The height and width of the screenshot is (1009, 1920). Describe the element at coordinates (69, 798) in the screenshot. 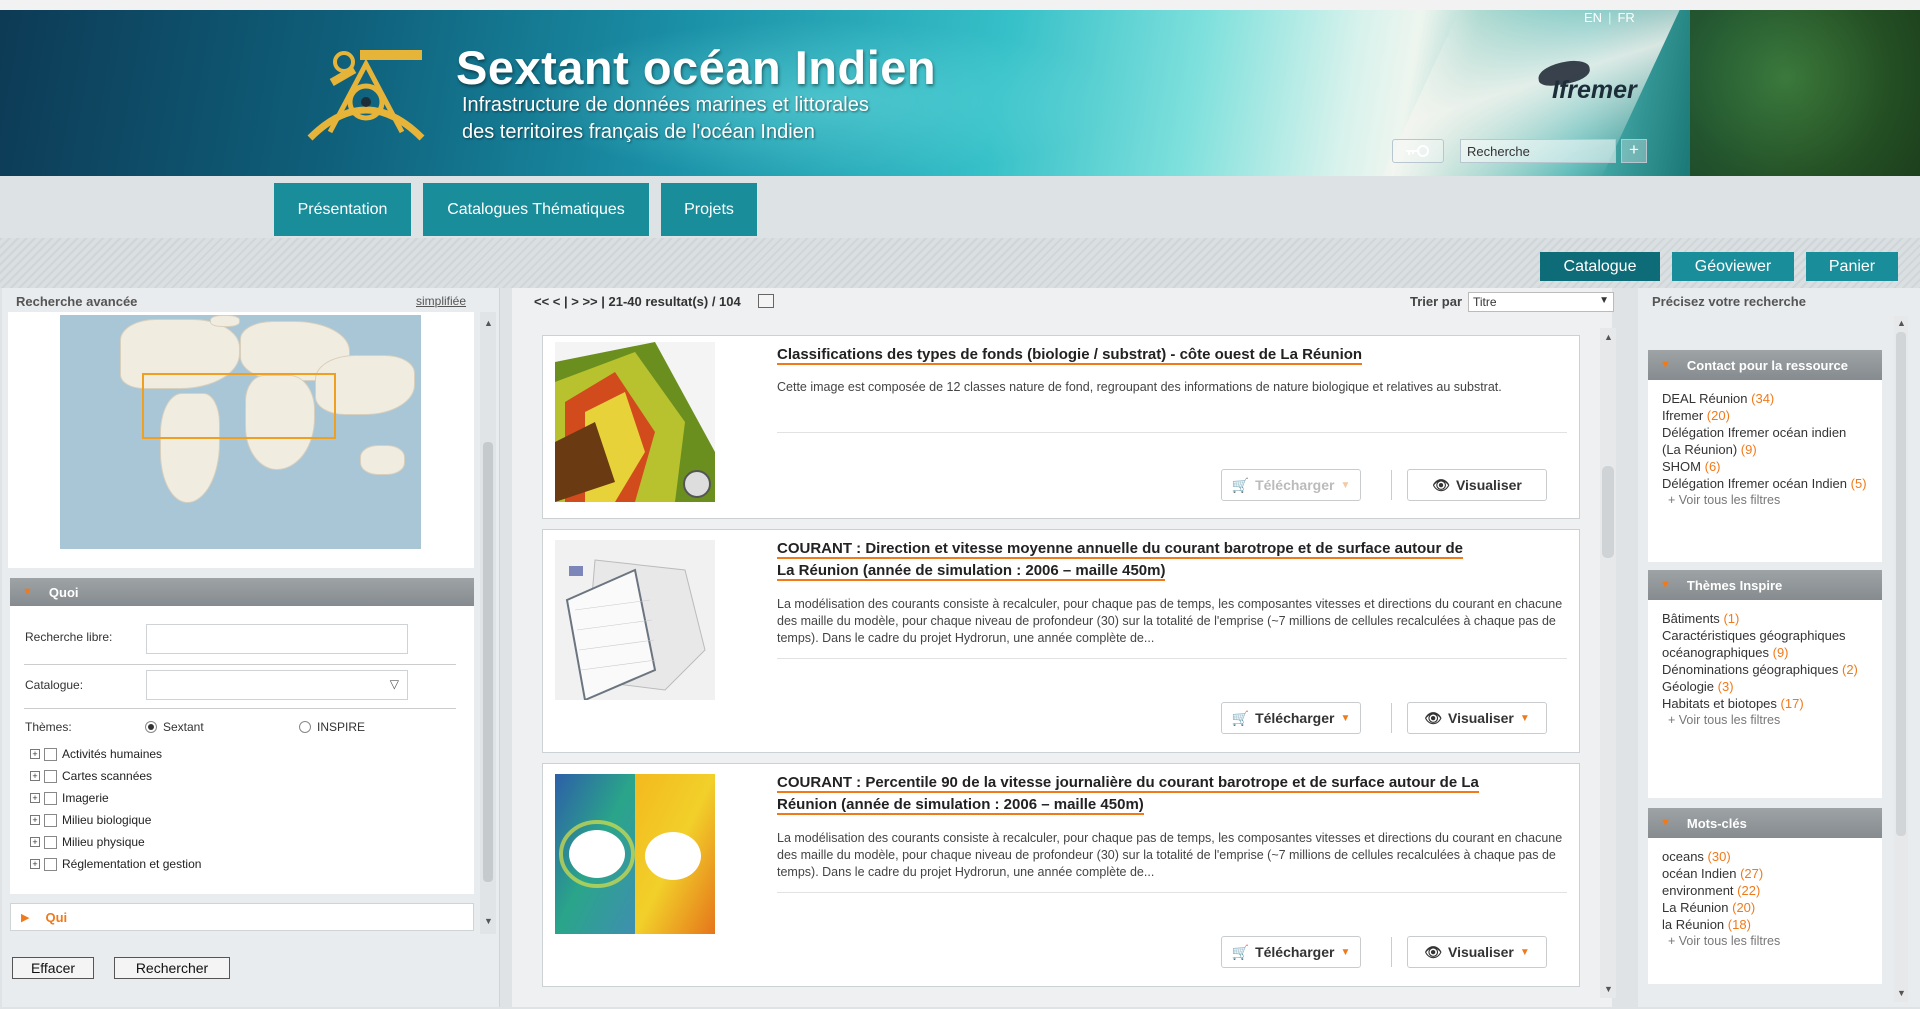

I see `theme-item: + Imagerie` at that location.